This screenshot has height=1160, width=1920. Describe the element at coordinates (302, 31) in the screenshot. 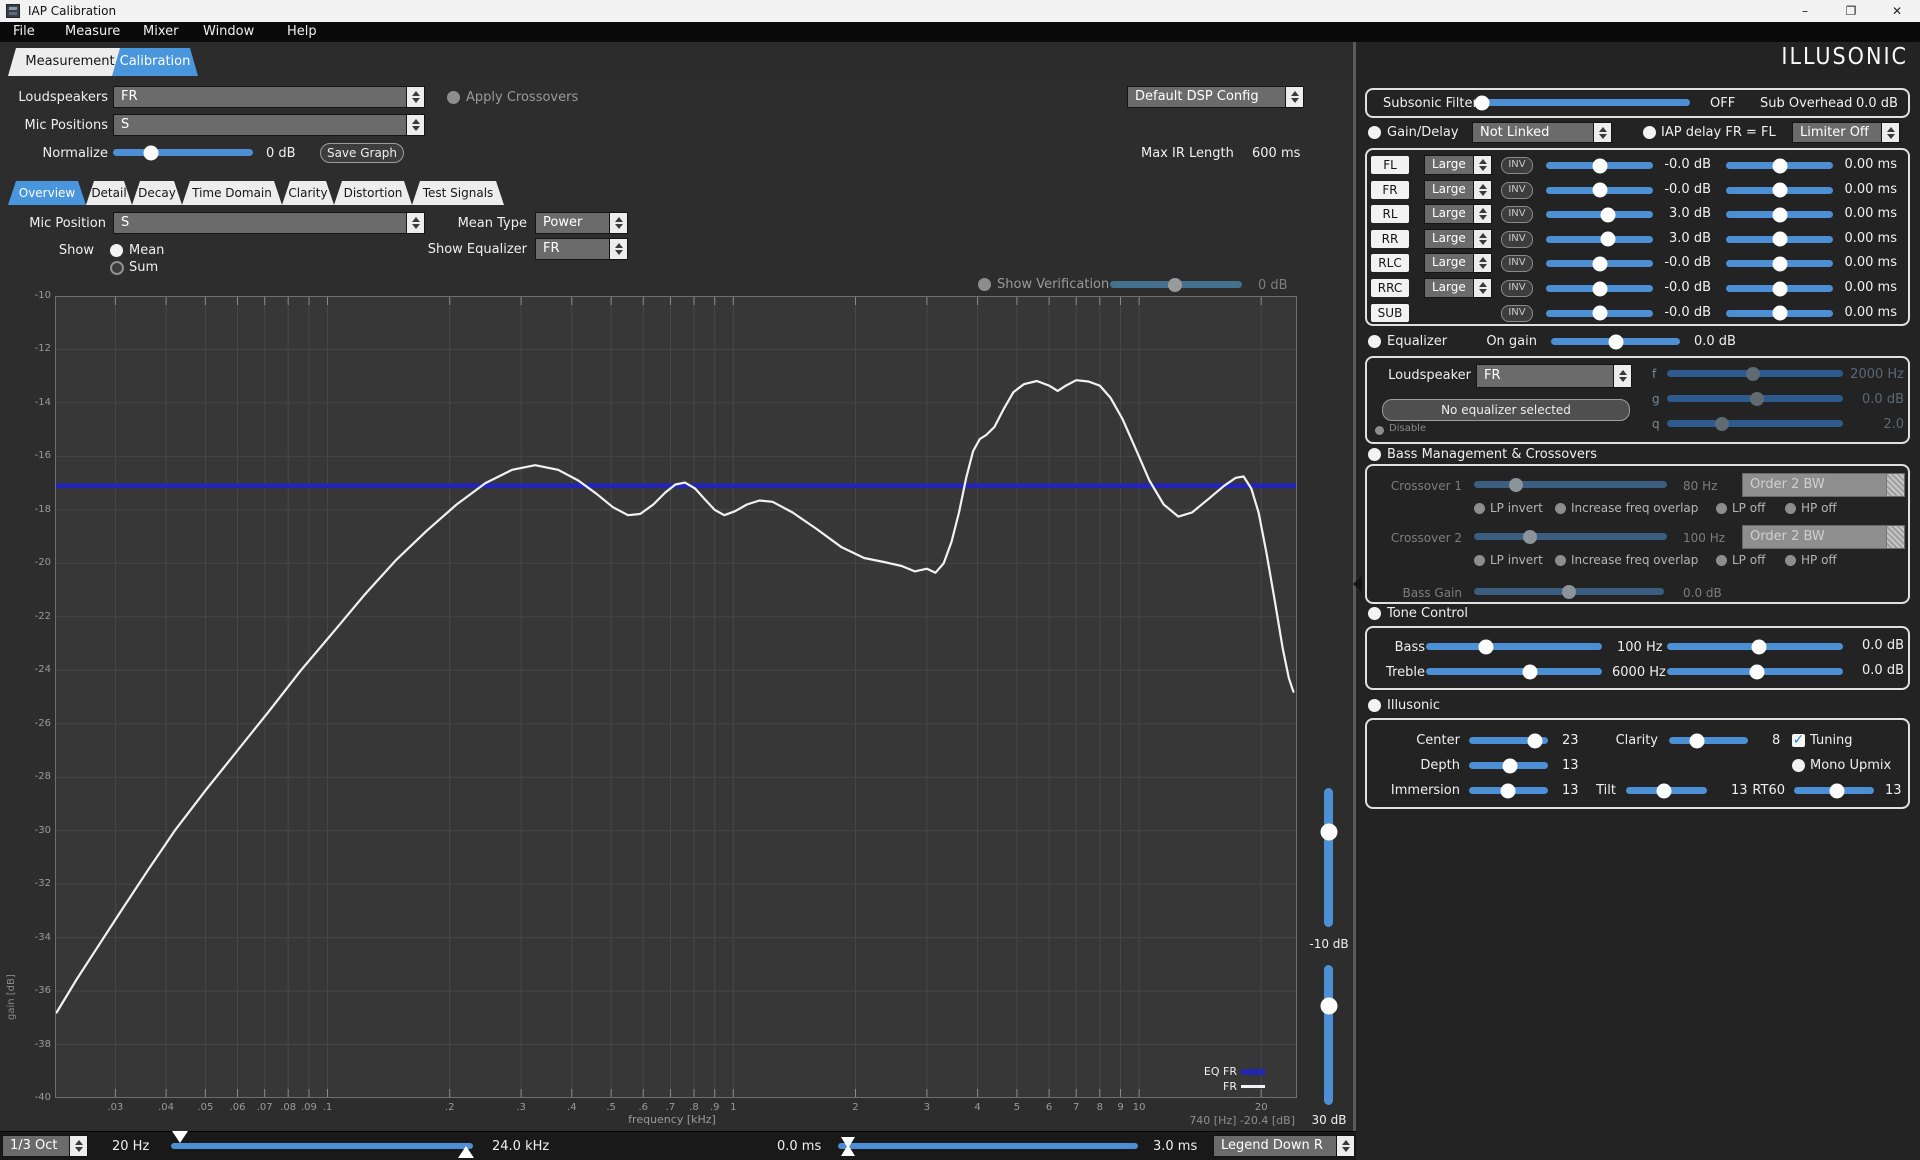

I see `menu-help: Help` at that location.